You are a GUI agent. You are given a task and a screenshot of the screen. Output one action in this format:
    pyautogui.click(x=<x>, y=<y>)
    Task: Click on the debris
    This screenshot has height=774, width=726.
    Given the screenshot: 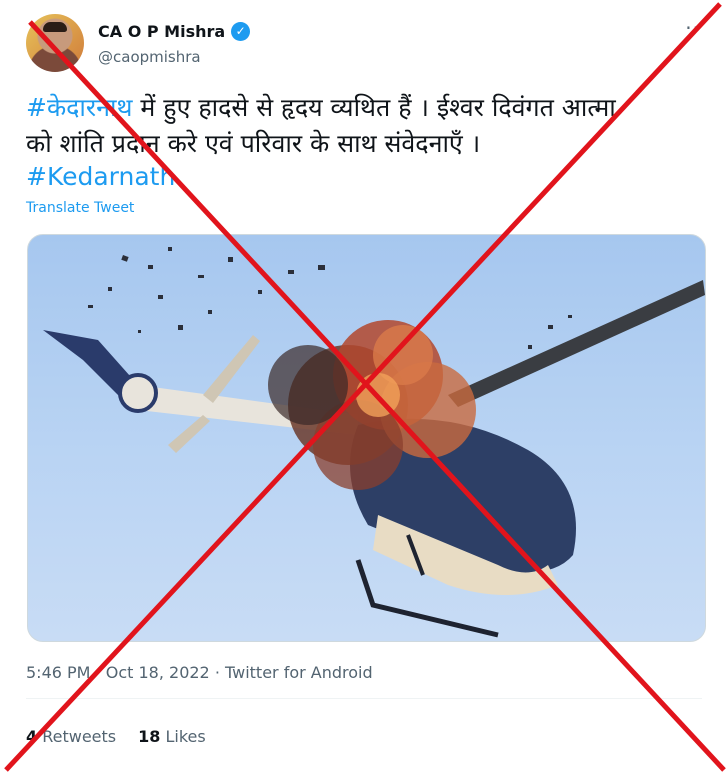 What is the action you would take?
    pyautogui.click(x=330, y=298)
    